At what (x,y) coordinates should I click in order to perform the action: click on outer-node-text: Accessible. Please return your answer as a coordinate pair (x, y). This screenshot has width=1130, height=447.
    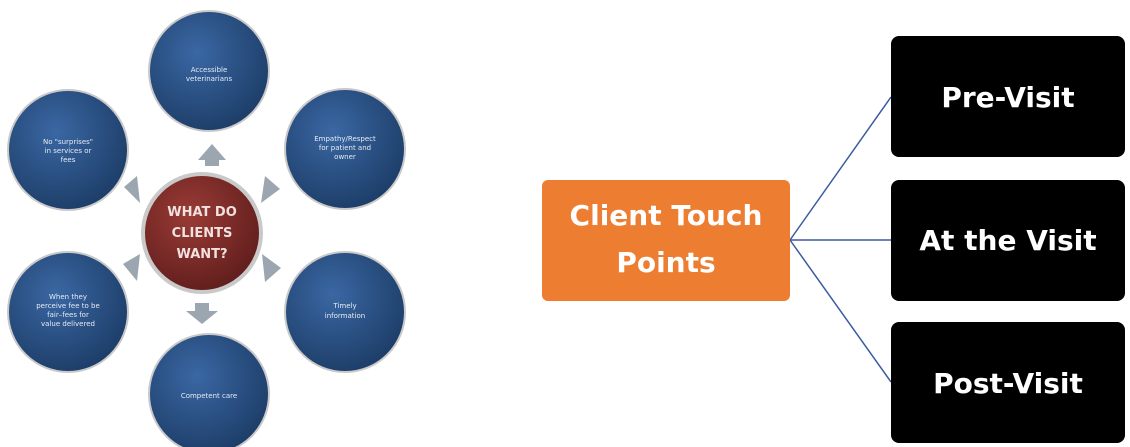
    Looking at the image, I should click on (209, 70).